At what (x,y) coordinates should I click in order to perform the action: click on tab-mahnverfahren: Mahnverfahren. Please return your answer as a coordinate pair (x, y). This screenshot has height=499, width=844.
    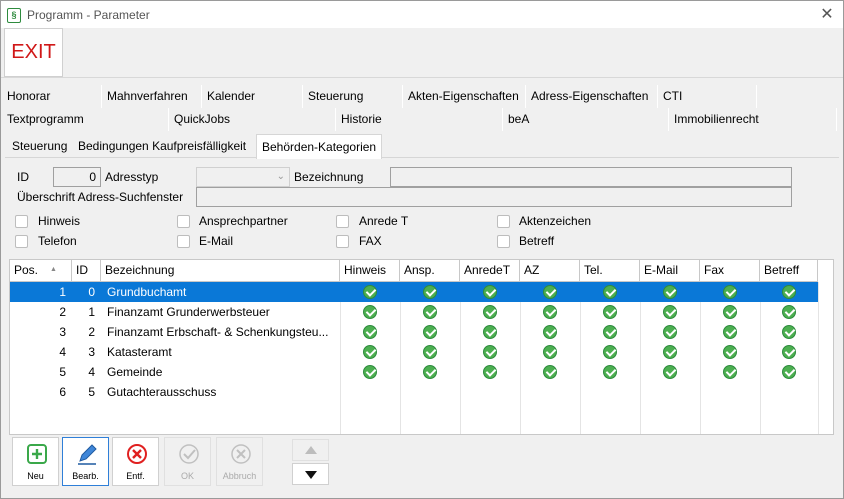
    Looking at the image, I should click on (152, 96).